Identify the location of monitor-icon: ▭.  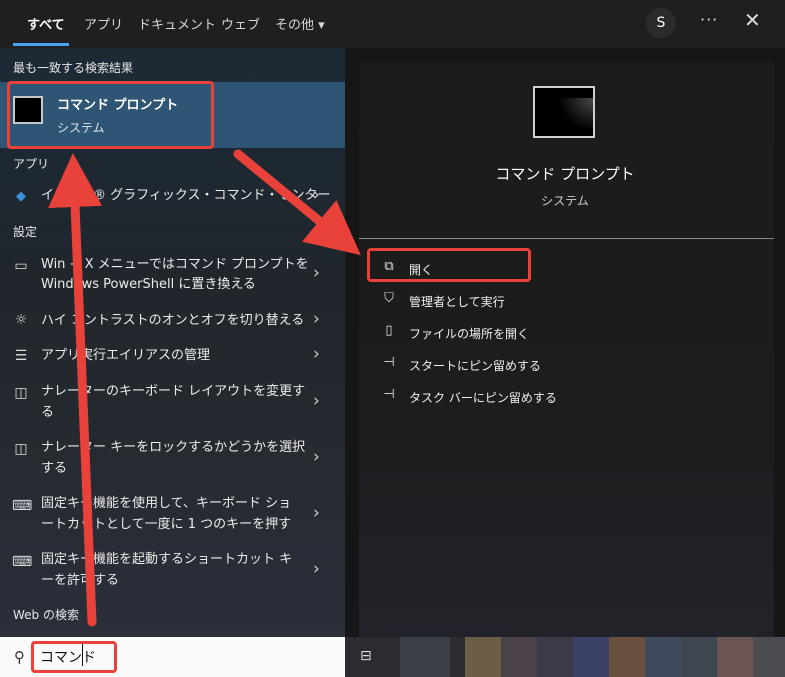
(21, 266).